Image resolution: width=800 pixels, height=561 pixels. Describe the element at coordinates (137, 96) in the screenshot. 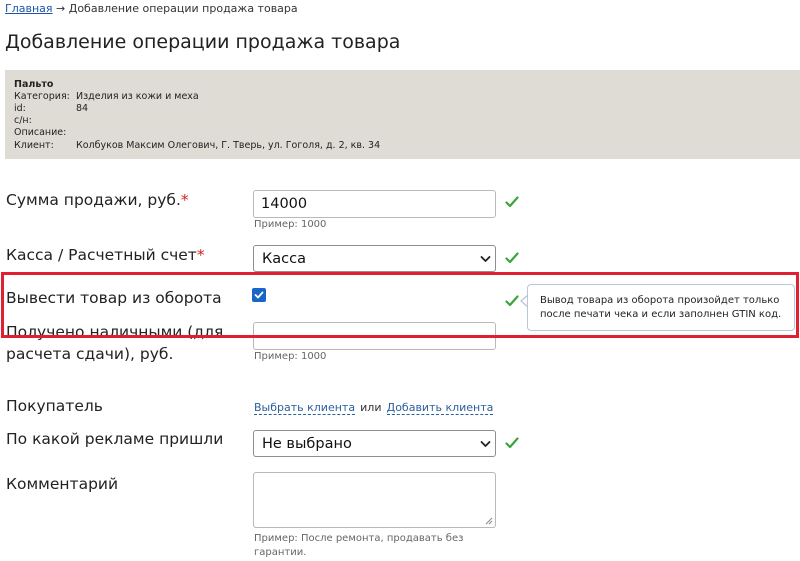

I see `info-value: Изделия из кожи и меха` at that location.